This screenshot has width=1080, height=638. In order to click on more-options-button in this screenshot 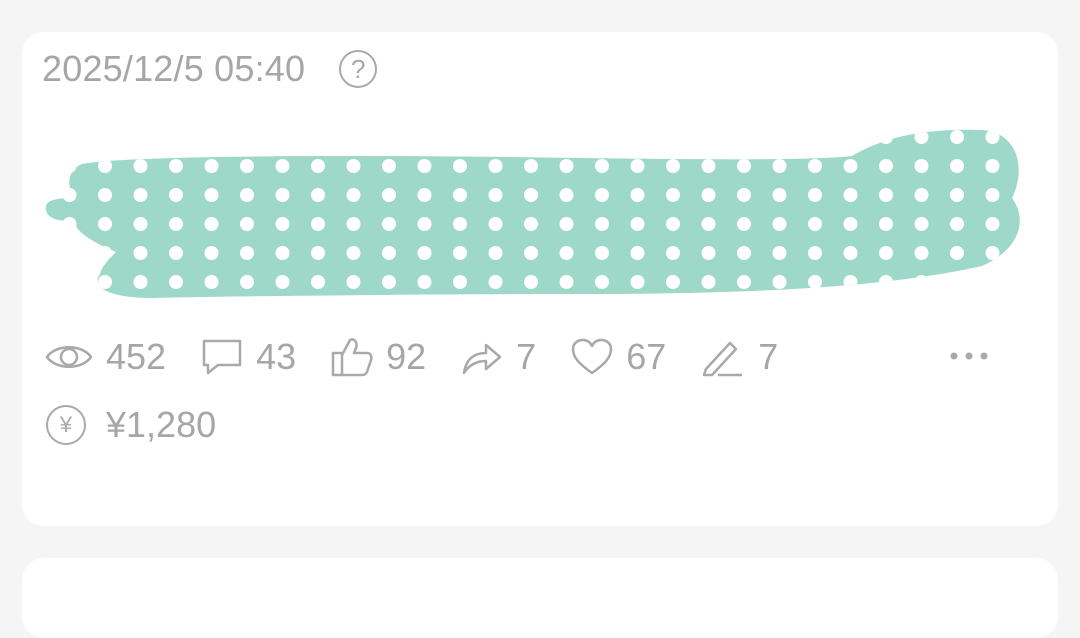, I will do `click(969, 357)`.